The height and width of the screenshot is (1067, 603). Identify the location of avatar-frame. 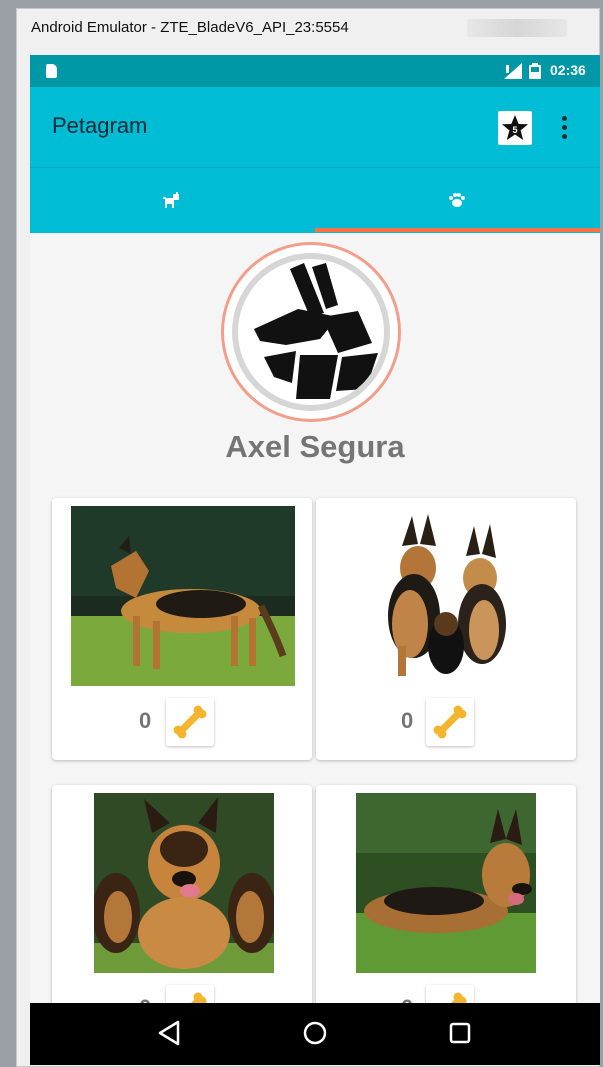
(311, 332).